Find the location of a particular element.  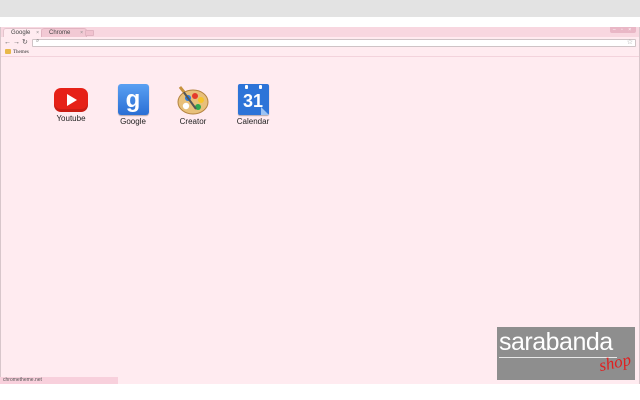

omnibox: ⌕ ☆ is located at coordinates (334, 42).